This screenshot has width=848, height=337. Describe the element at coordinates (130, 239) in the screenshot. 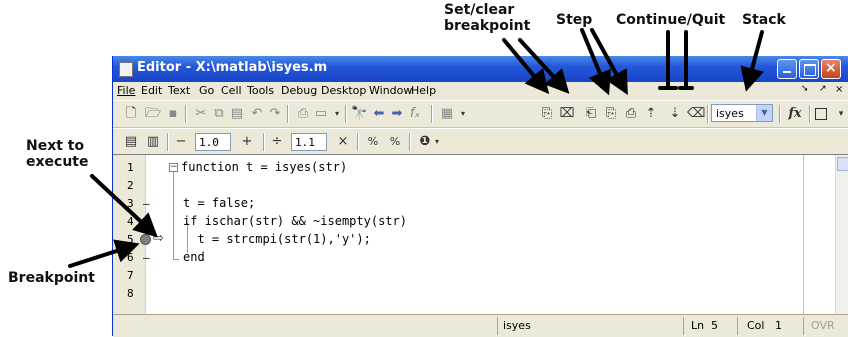

I see `line-number: 5` at that location.